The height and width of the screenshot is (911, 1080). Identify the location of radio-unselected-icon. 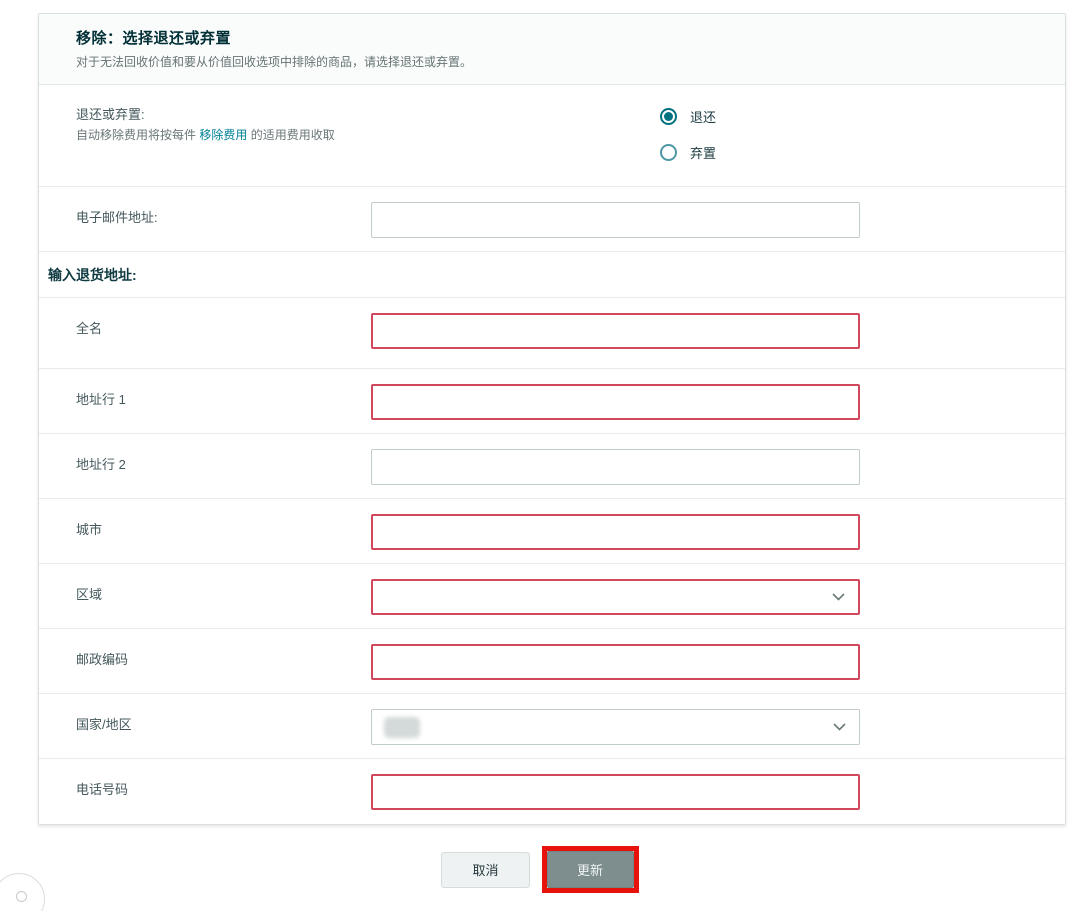
(668, 152).